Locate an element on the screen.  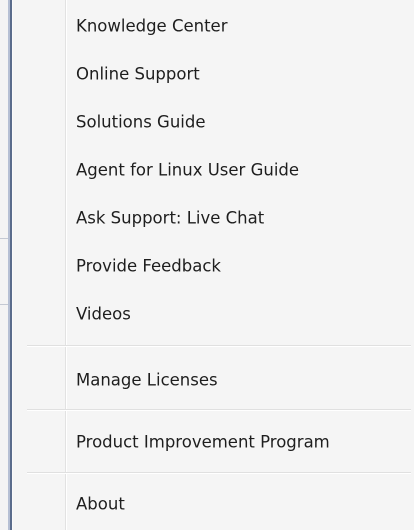
menu-item-label: Product Improvement Program is located at coordinates (203, 442).